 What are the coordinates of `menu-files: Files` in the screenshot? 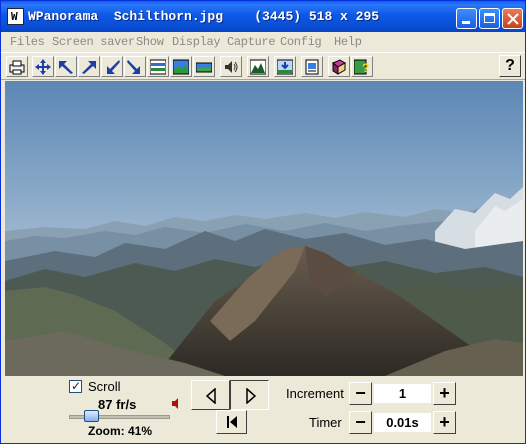 It's located at (27, 42).